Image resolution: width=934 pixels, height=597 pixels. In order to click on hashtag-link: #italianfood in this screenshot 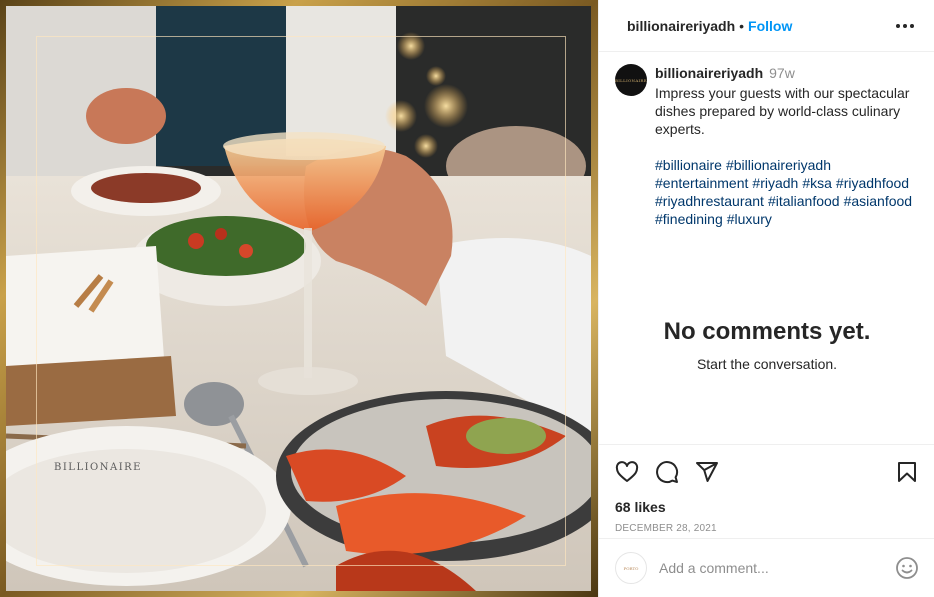, I will do `click(804, 201)`.